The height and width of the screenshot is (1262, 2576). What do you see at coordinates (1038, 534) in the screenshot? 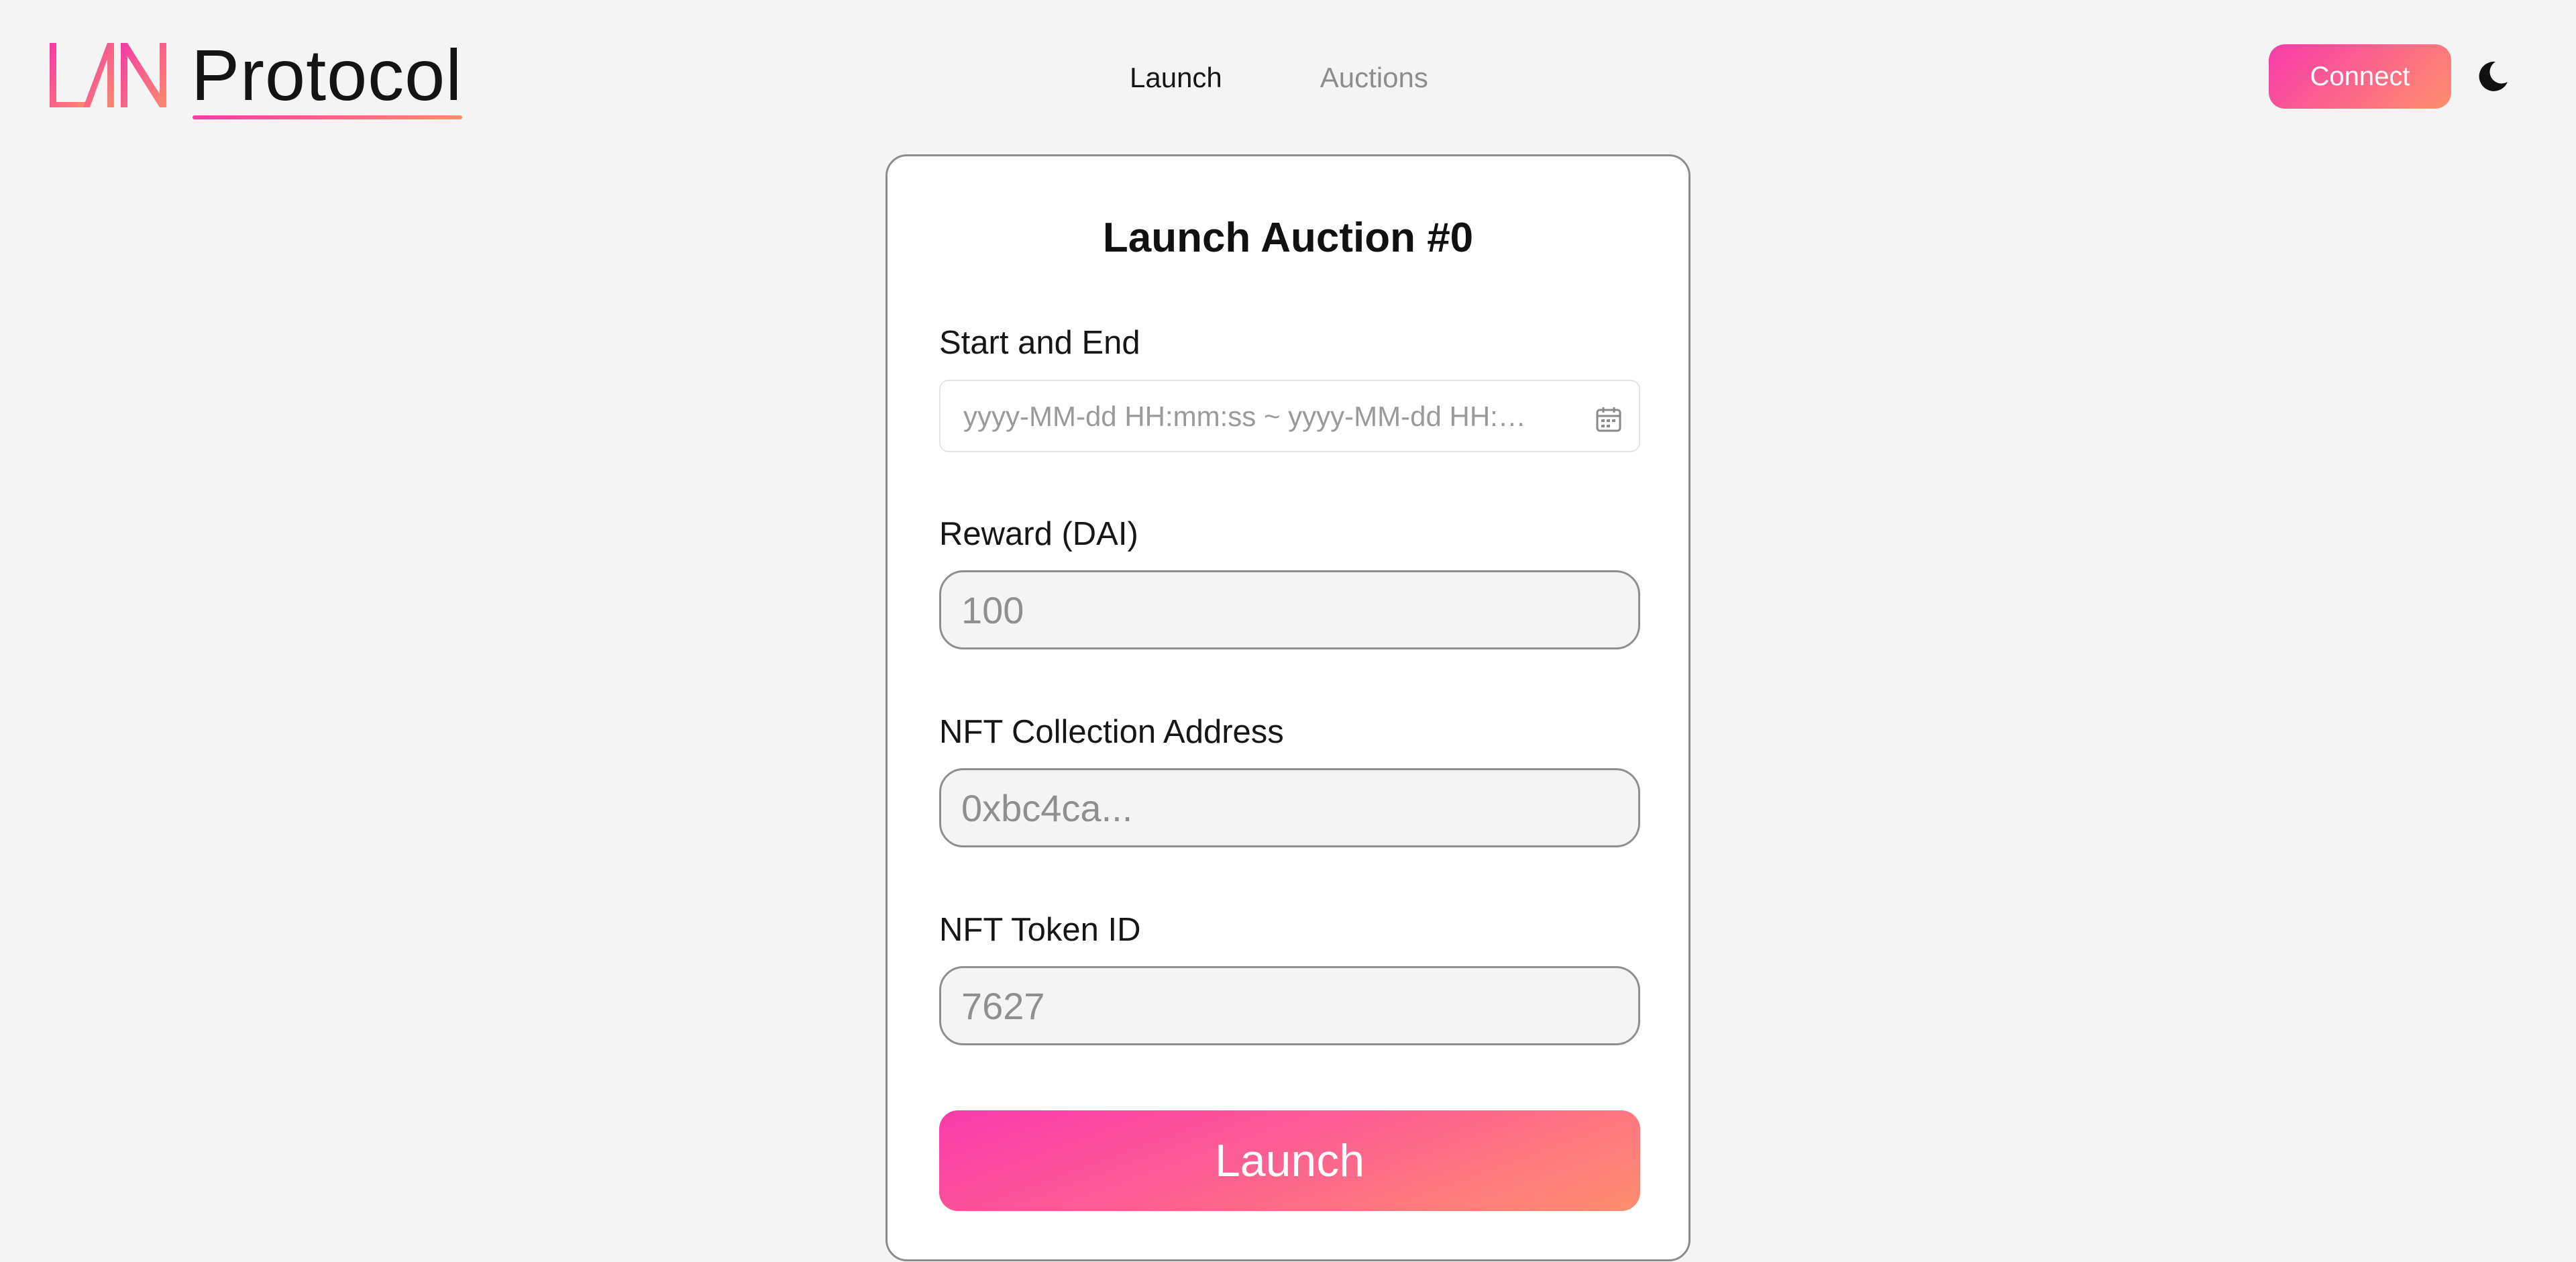
I see `reward-label: Reward (DAI)` at bounding box center [1038, 534].